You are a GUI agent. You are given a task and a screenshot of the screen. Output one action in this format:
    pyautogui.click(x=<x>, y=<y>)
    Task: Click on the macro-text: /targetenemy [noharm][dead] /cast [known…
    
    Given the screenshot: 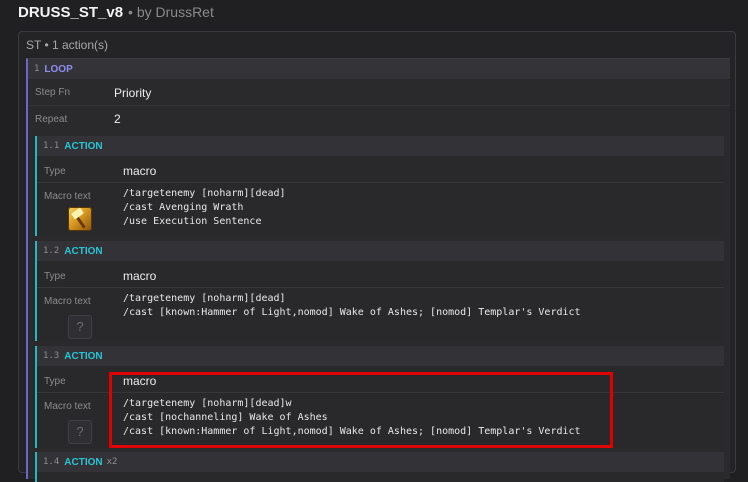 What is the action you would take?
    pyautogui.click(x=352, y=306)
    